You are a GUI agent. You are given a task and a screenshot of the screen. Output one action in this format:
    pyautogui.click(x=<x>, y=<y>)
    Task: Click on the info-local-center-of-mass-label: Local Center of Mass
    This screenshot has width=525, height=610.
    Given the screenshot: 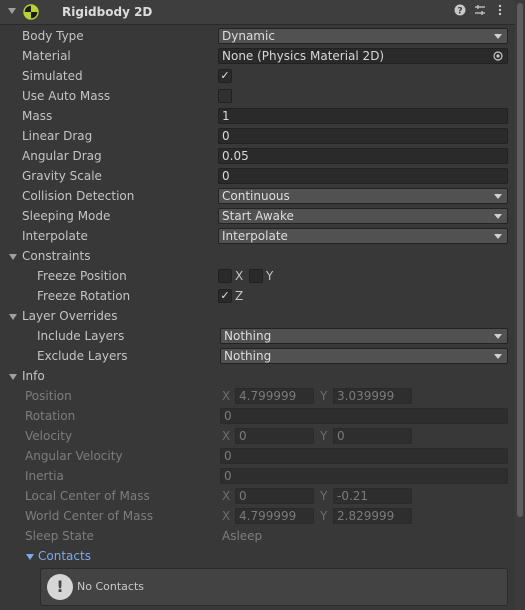 What is the action you would take?
    pyautogui.click(x=87, y=496)
    